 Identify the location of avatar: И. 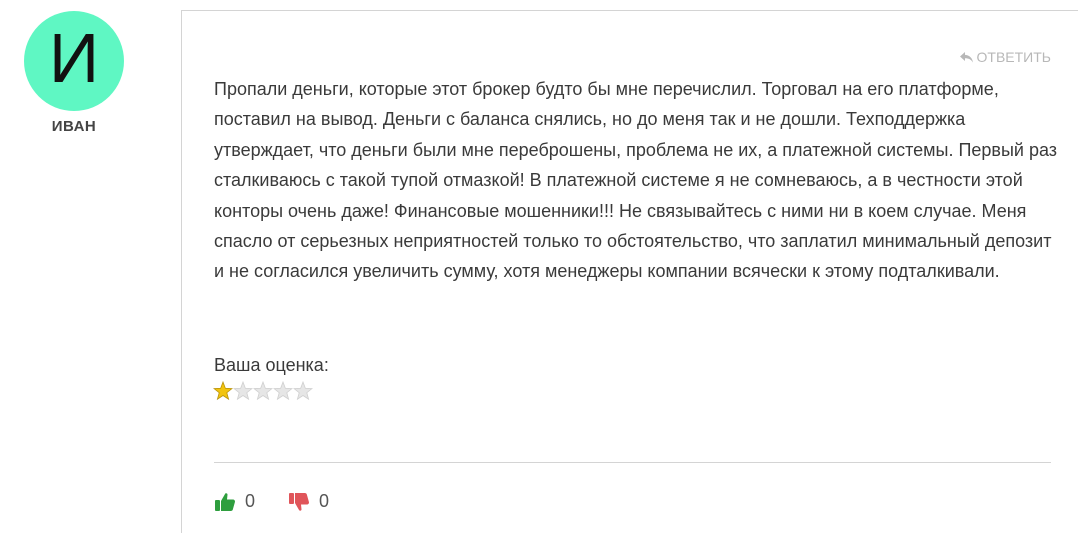
(74, 61).